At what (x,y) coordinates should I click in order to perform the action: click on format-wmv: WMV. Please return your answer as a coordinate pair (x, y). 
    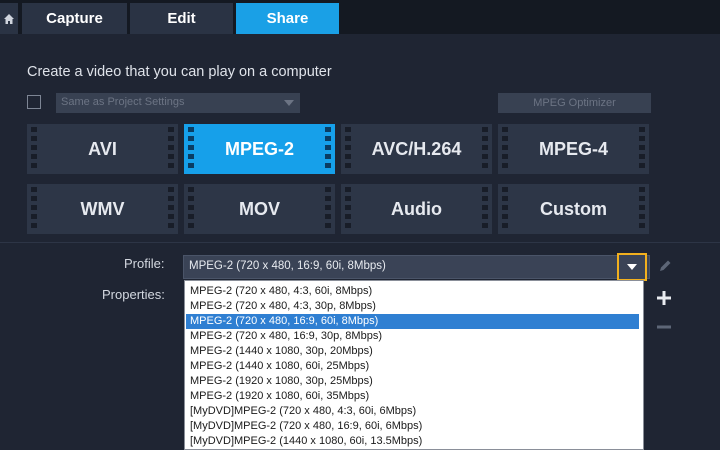
    Looking at the image, I should click on (102, 209).